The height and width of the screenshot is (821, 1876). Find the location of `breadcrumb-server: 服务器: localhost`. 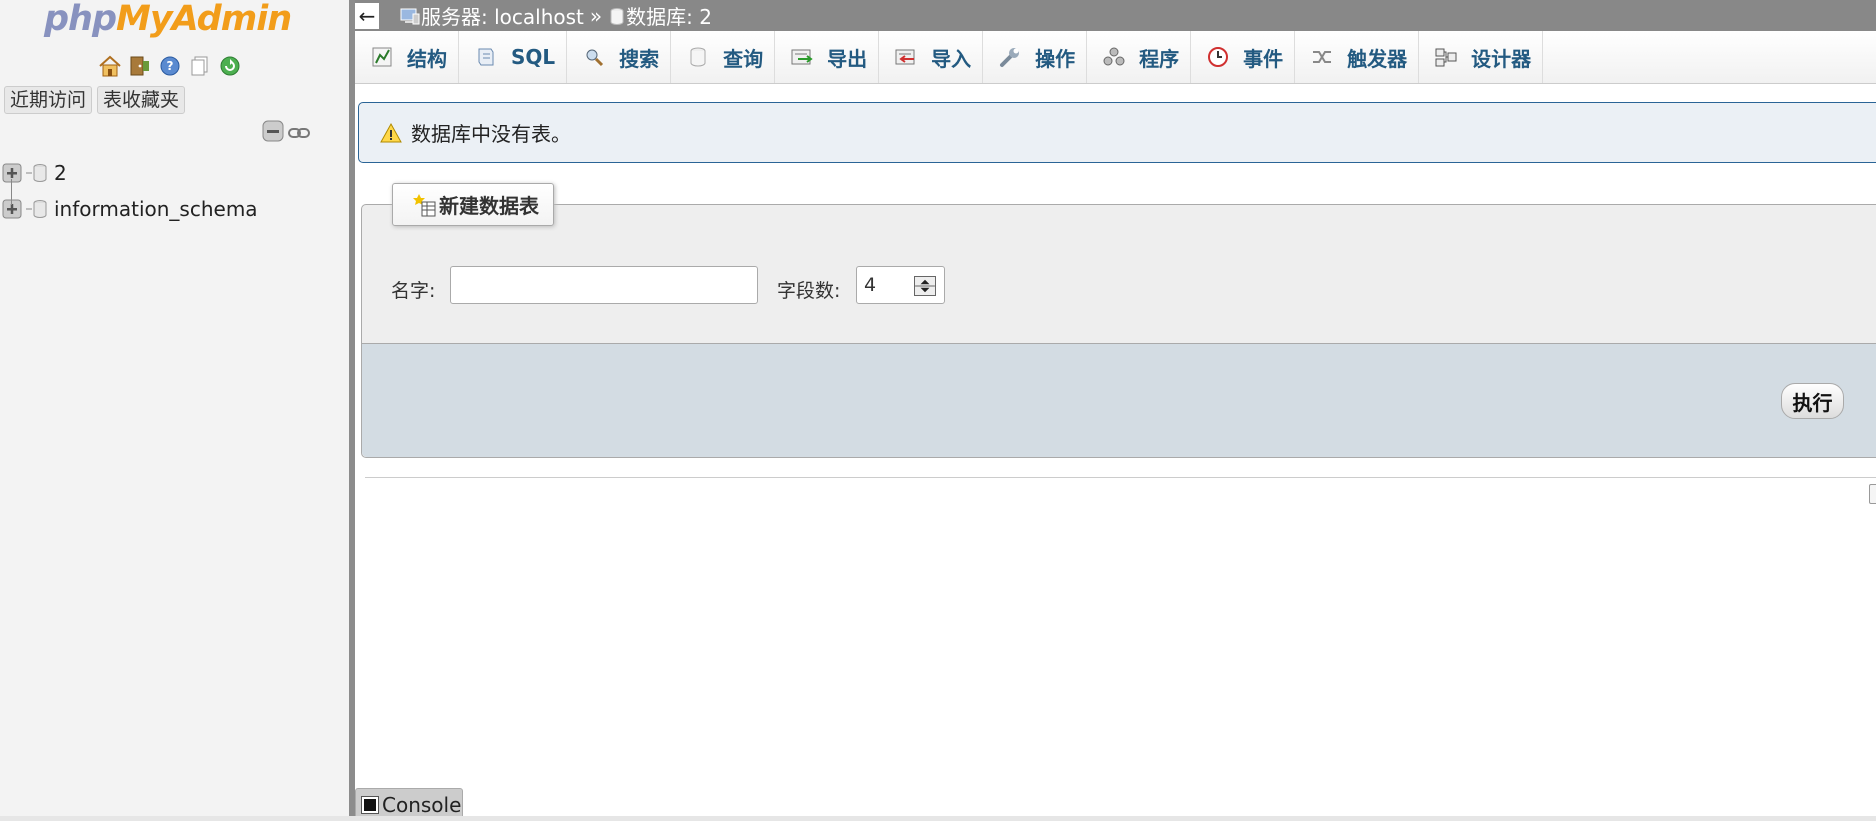

breadcrumb-server: 服务器: localhost is located at coordinates (491, 15).